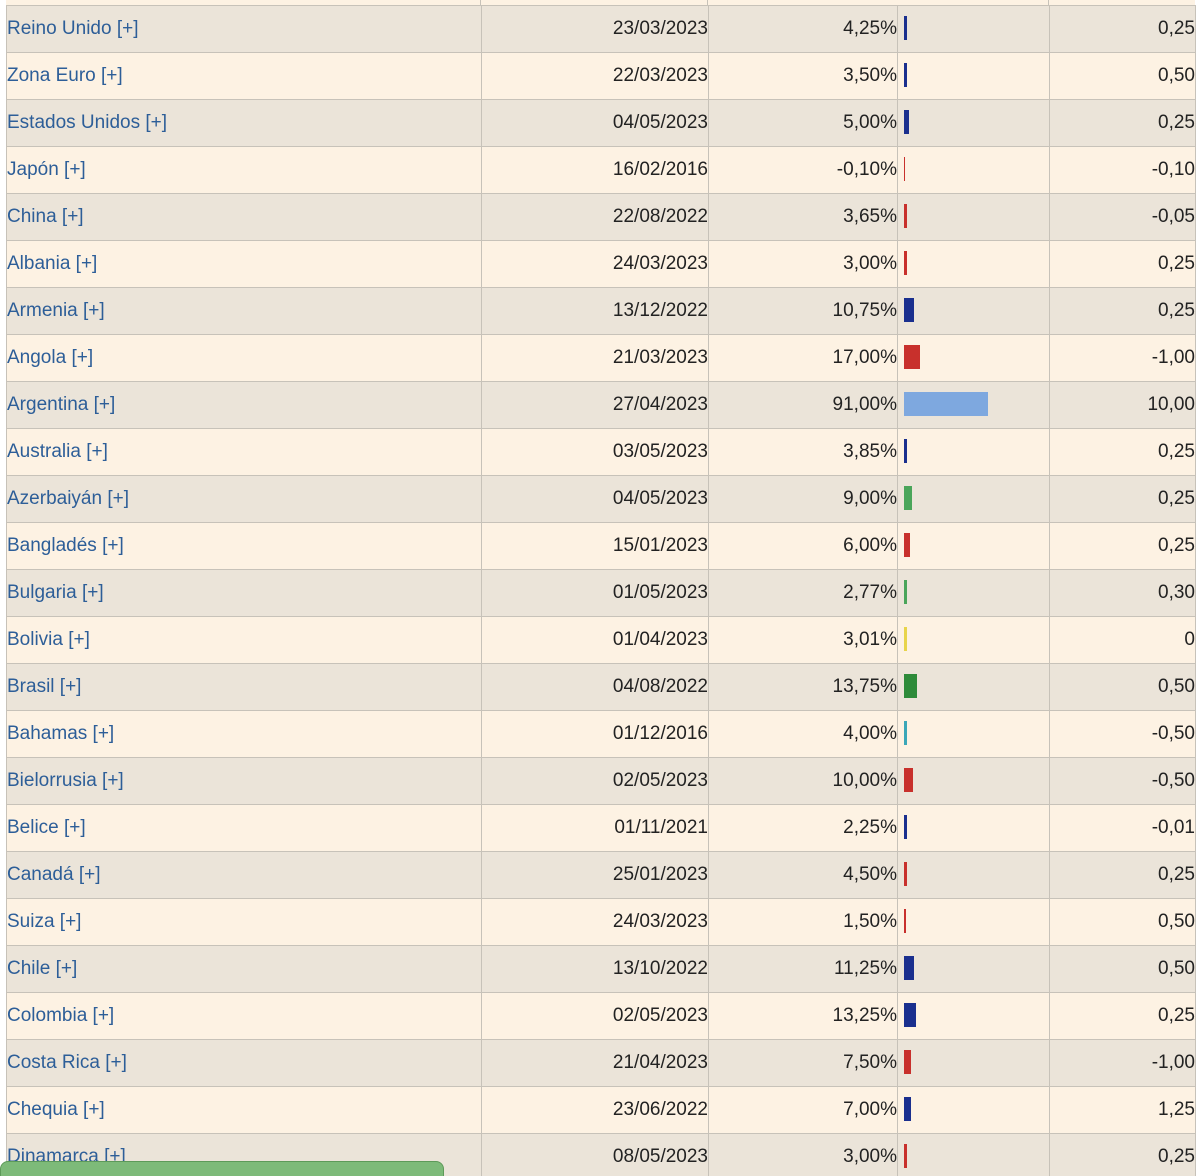  Describe the element at coordinates (60, 733) in the screenshot. I see `country-link: Bahamas [+]` at that location.